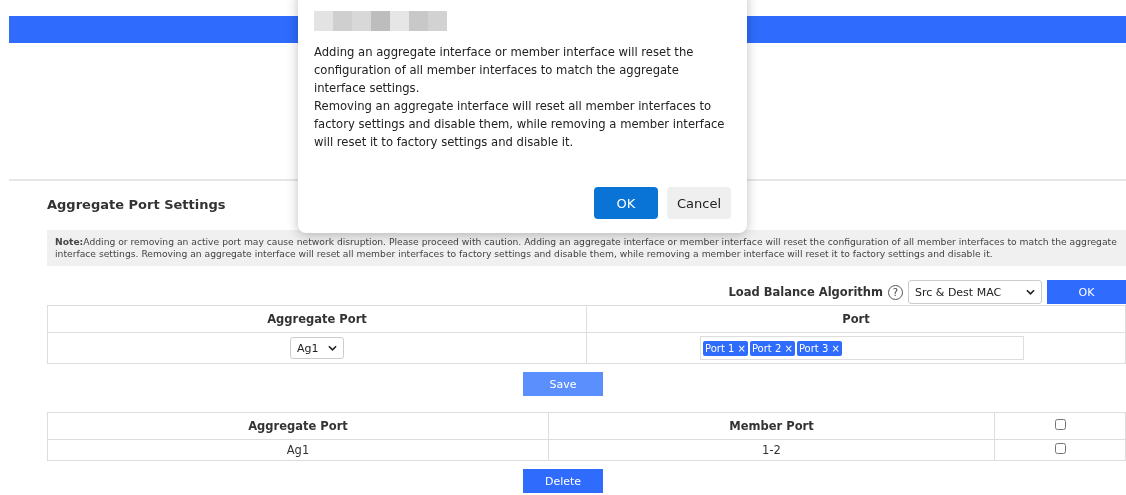  What do you see at coordinates (771, 426) in the screenshot?
I see `column-header: Member Port` at bounding box center [771, 426].